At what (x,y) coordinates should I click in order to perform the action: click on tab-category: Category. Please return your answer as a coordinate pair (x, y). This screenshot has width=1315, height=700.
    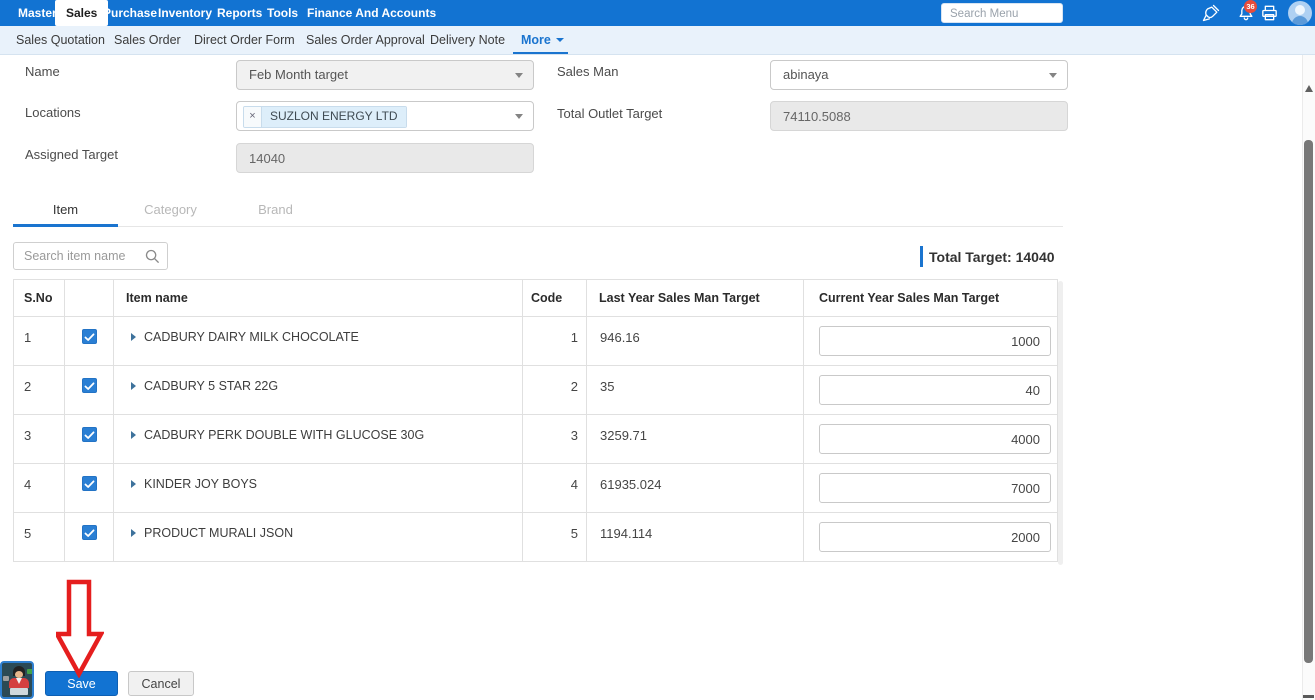
    Looking at the image, I should click on (170, 210).